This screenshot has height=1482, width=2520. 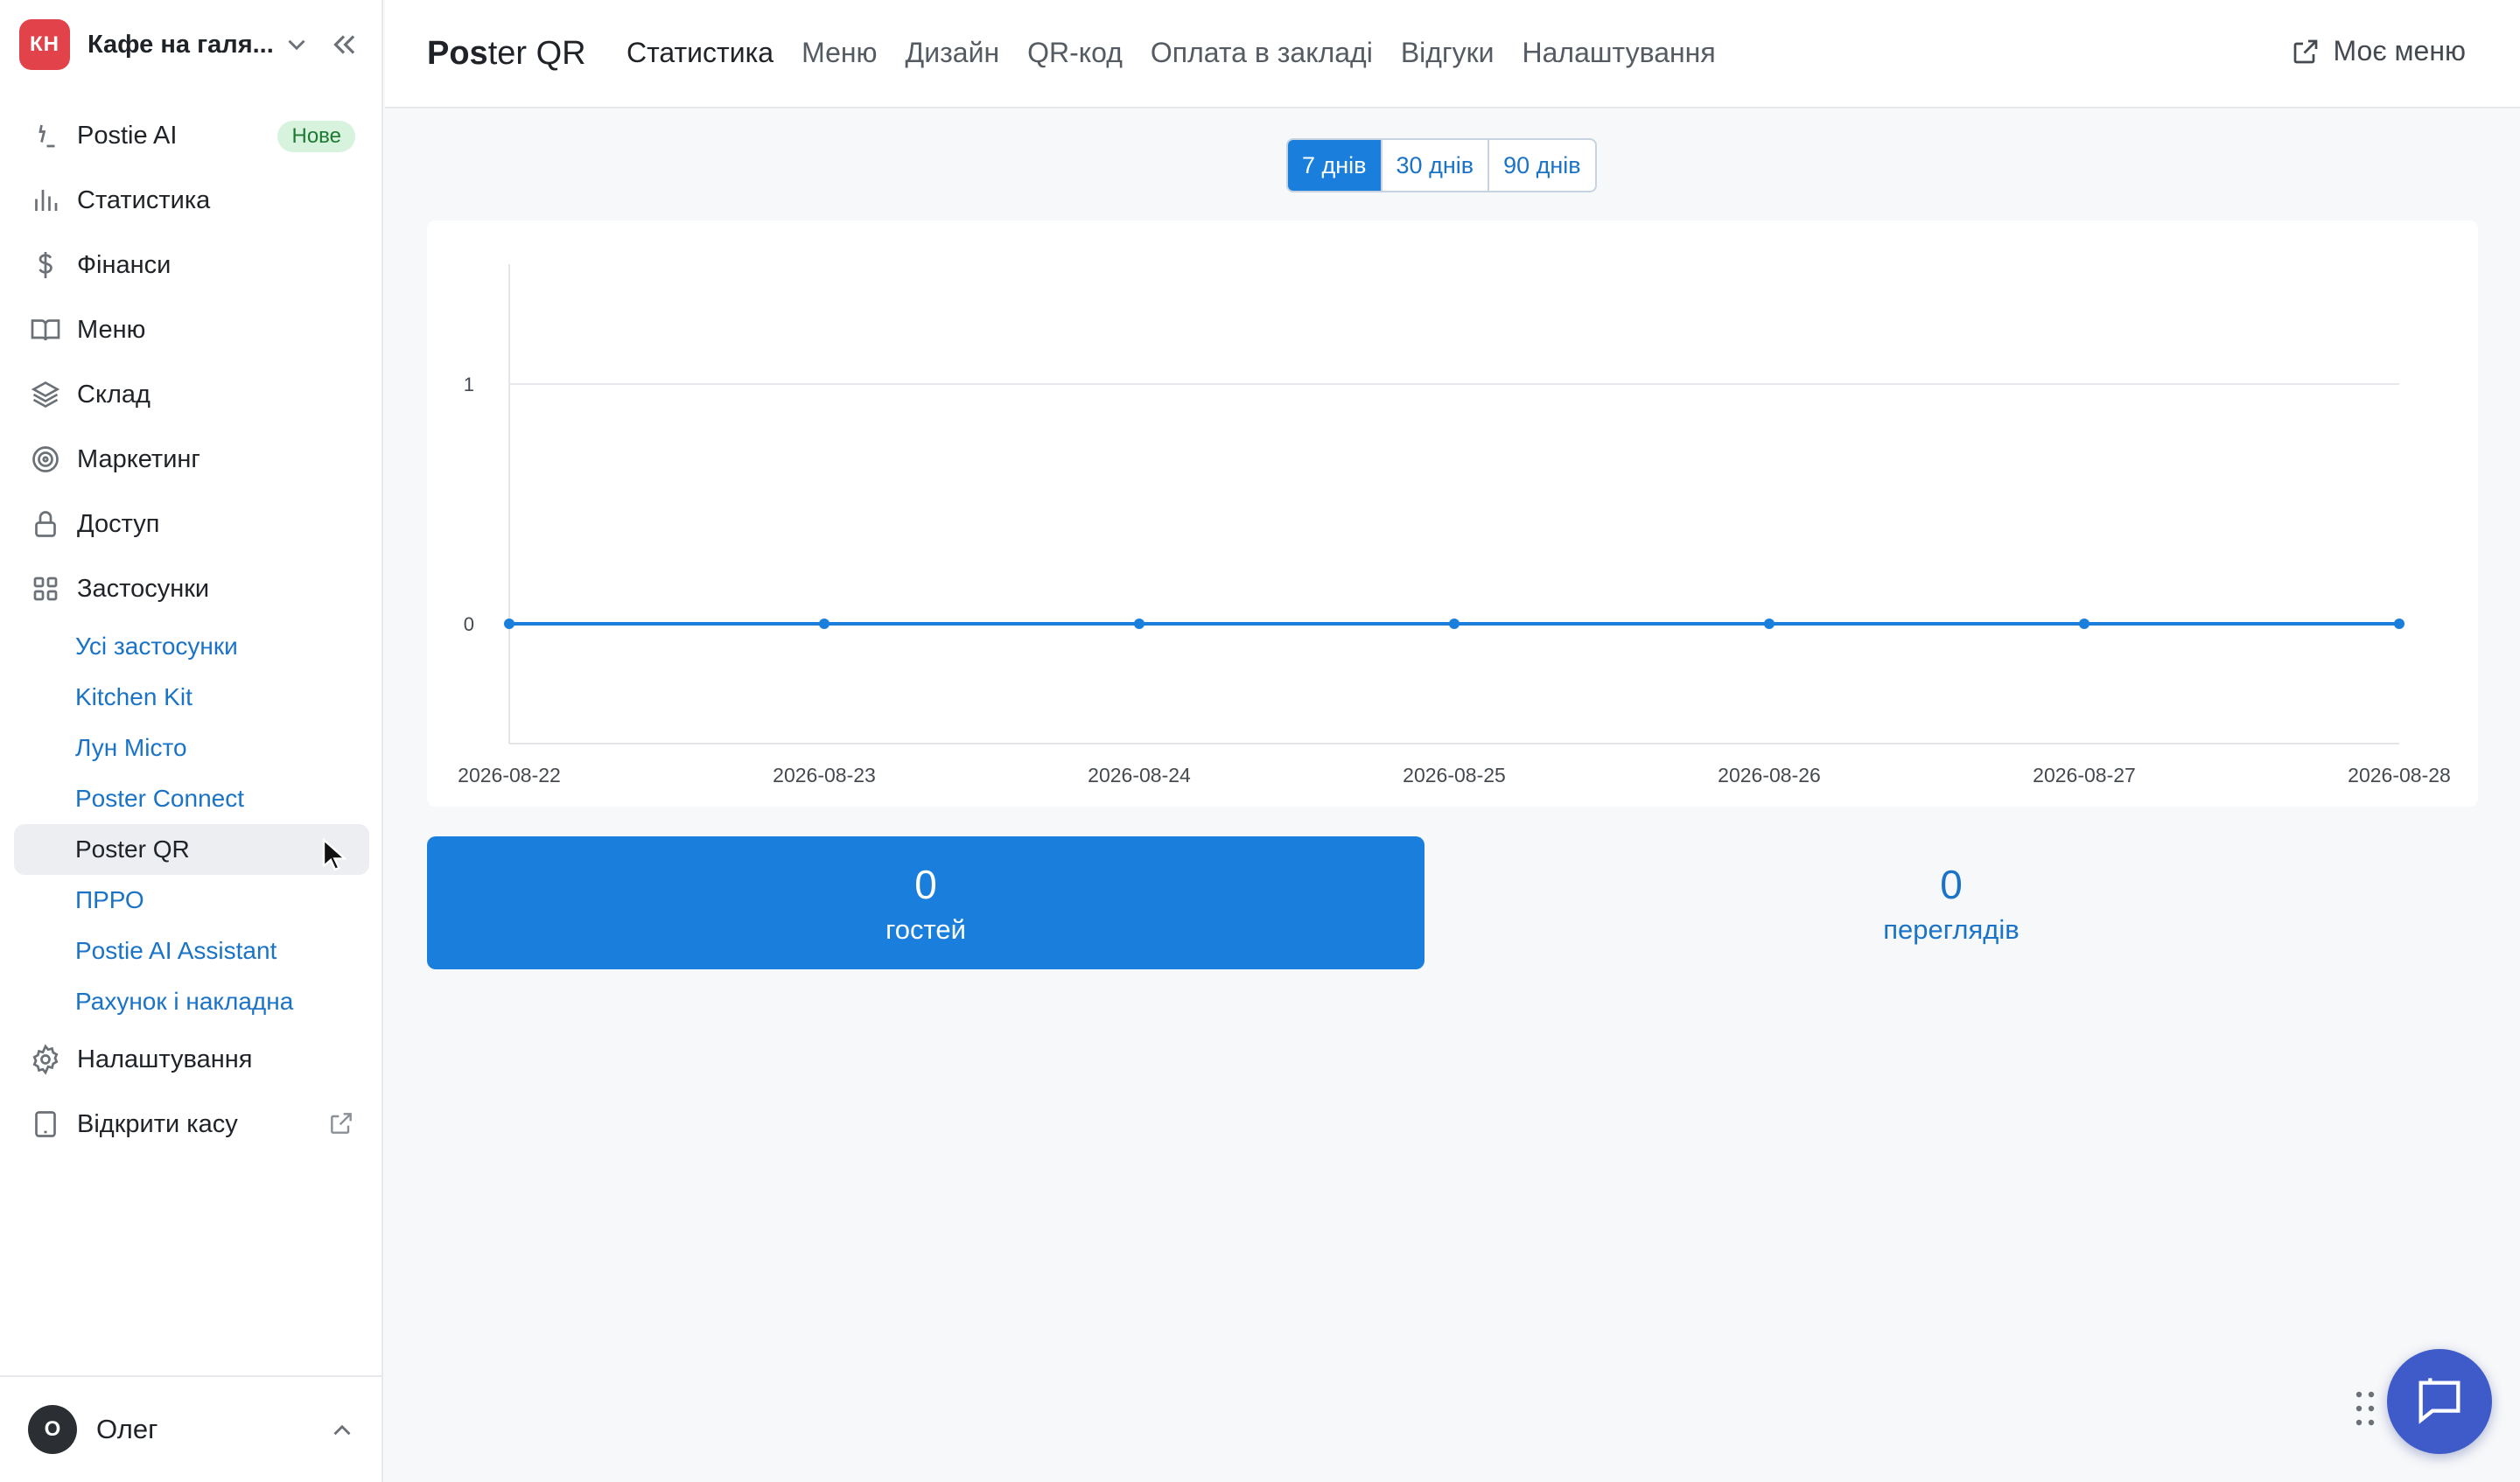 I want to click on sidebar-item-label: Статистика, so click(x=144, y=199).